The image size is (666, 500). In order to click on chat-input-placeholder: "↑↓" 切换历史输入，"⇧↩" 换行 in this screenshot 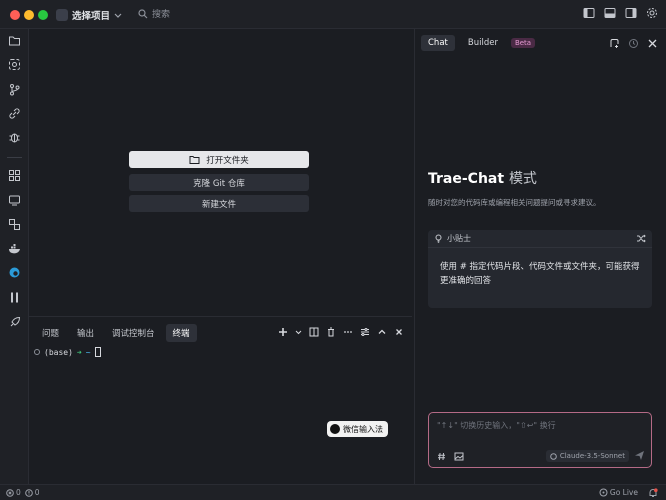, I will do `click(496, 425)`.